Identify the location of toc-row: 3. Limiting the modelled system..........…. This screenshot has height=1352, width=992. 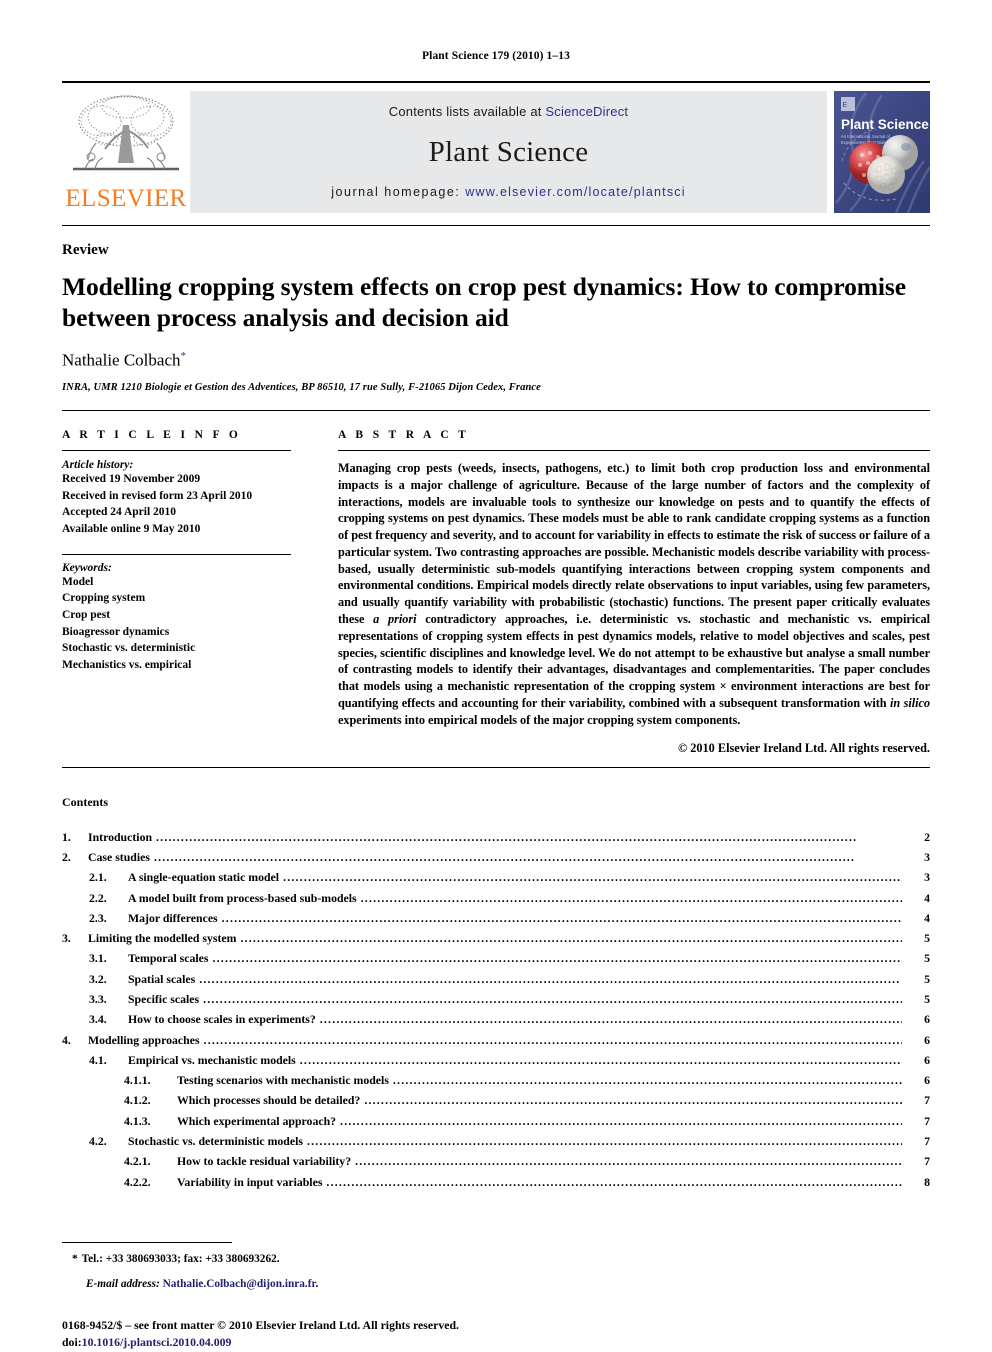
(496, 938).